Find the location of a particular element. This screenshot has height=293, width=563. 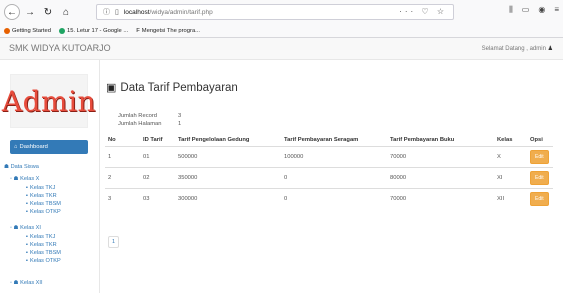

cell-no: 2 is located at coordinates (122, 177).